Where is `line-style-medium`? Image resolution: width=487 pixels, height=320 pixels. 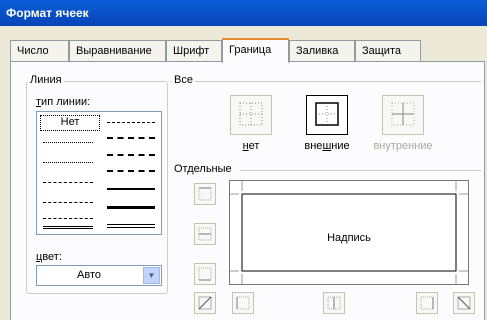
line-style-medium is located at coordinates (131, 189).